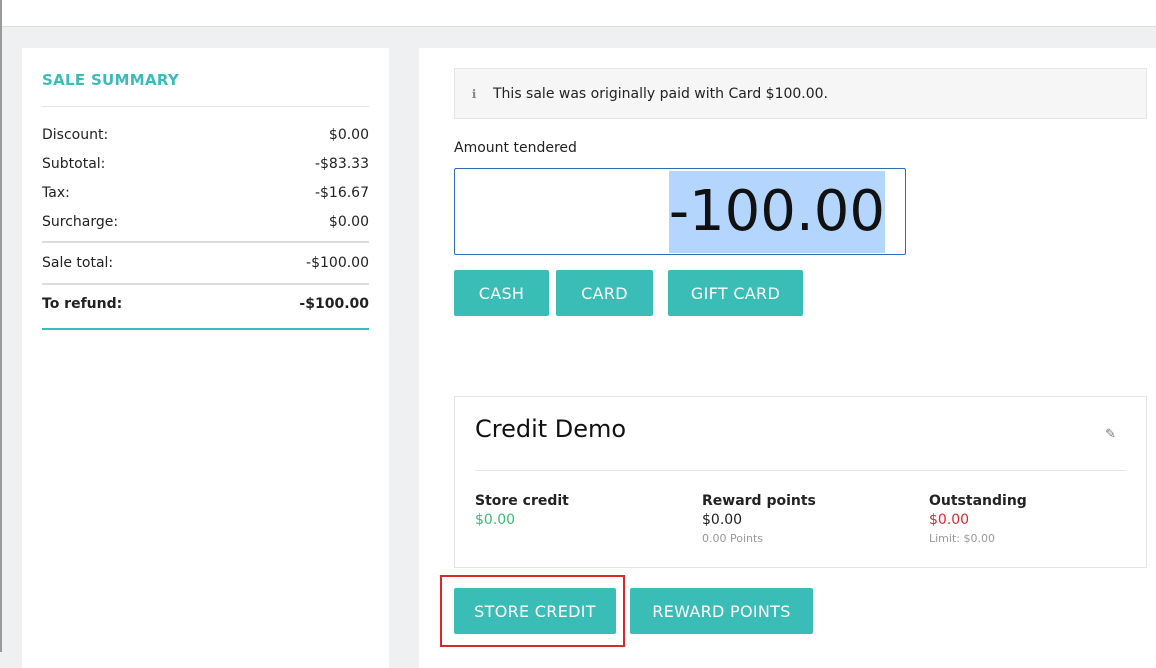  Describe the element at coordinates (1110, 434) in the screenshot. I see `pencil-icon: ✎` at that location.